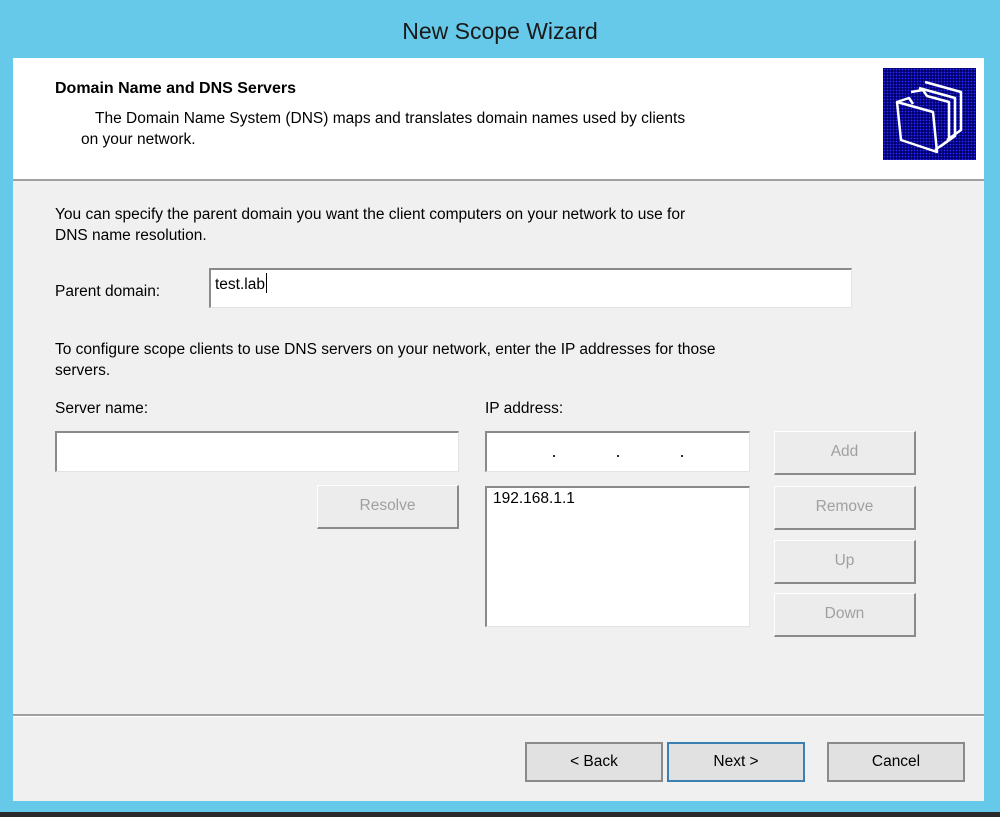  I want to click on footer-divider, so click(498, 715).